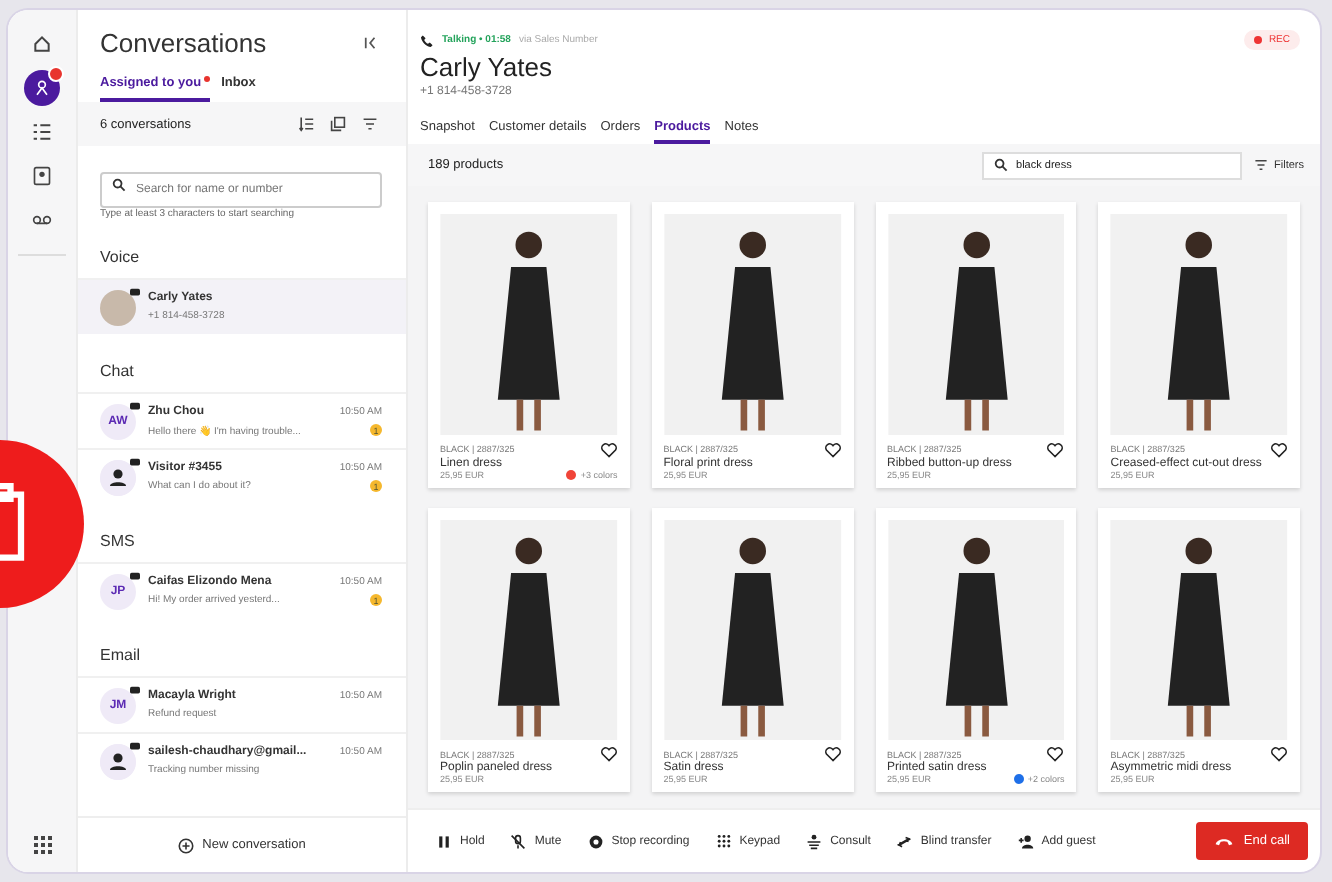 Image resolution: width=1332 pixels, height=882 pixels. I want to click on panel-title: Conversations, so click(183, 43).